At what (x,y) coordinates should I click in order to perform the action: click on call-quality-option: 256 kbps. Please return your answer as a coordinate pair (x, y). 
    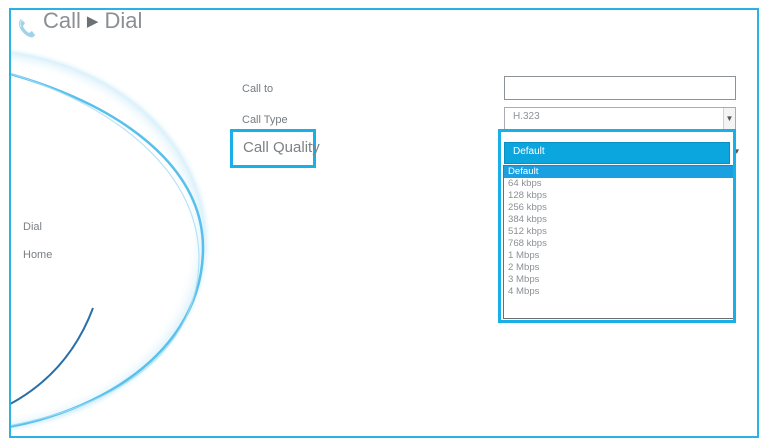
    Looking at the image, I should click on (619, 208).